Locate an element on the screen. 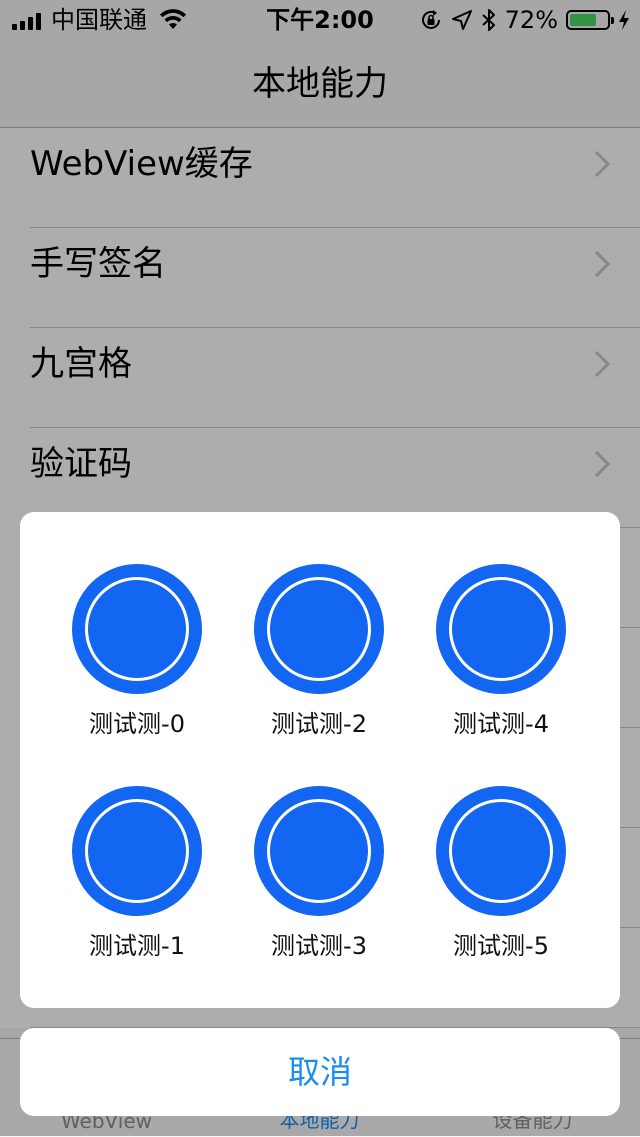 The height and width of the screenshot is (1137, 640). action-item-5: 测试测-5 is located at coordinates (501, 886).